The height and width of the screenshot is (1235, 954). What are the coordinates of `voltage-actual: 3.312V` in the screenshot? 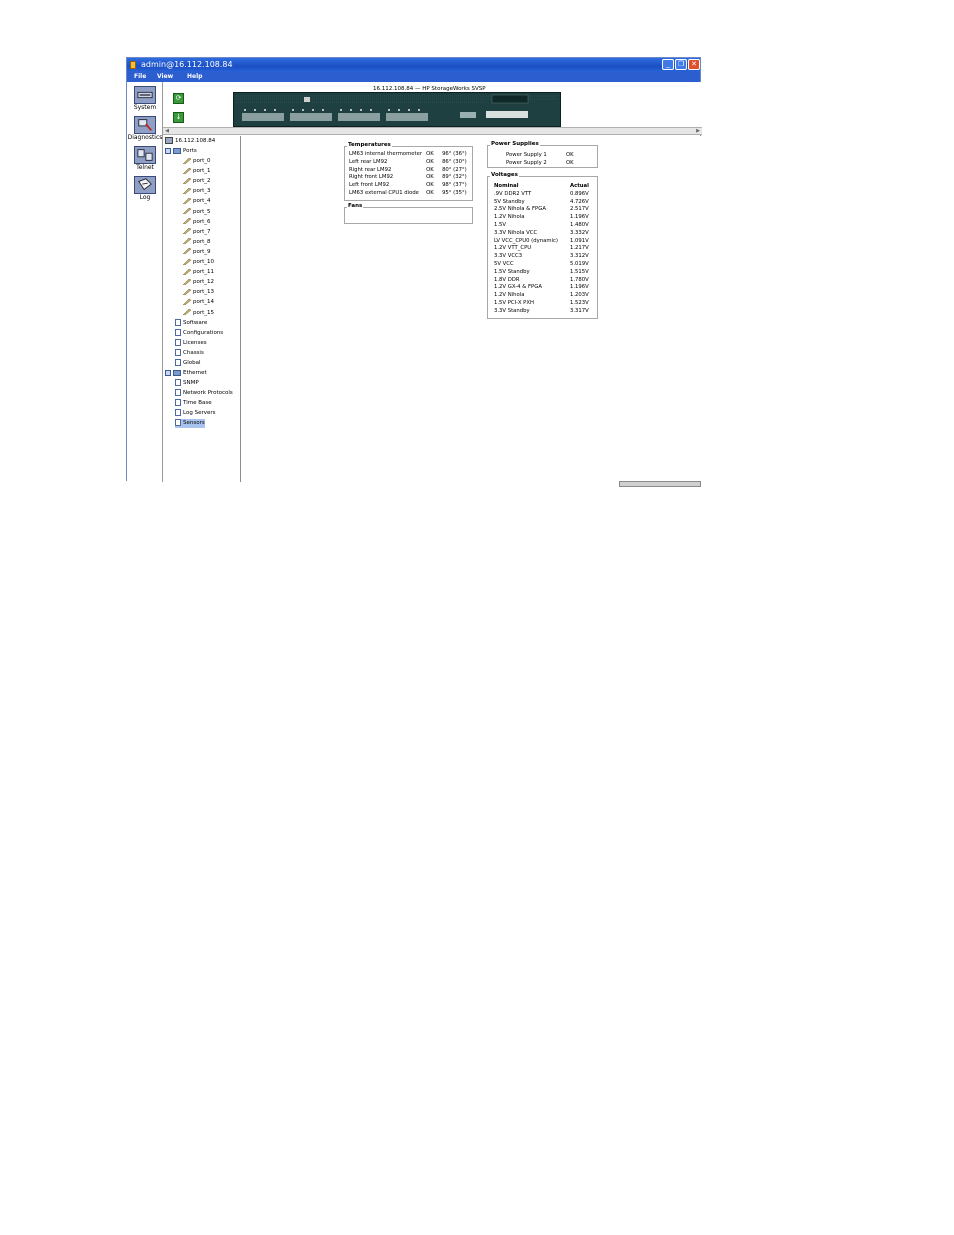 It's located at (579, 256).